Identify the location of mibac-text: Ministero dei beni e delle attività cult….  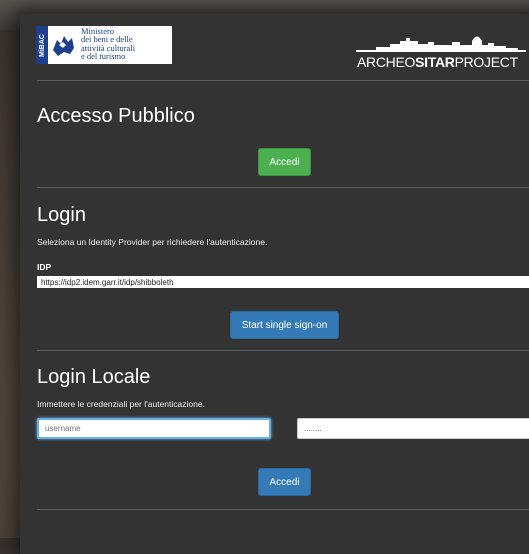
(106, 45).